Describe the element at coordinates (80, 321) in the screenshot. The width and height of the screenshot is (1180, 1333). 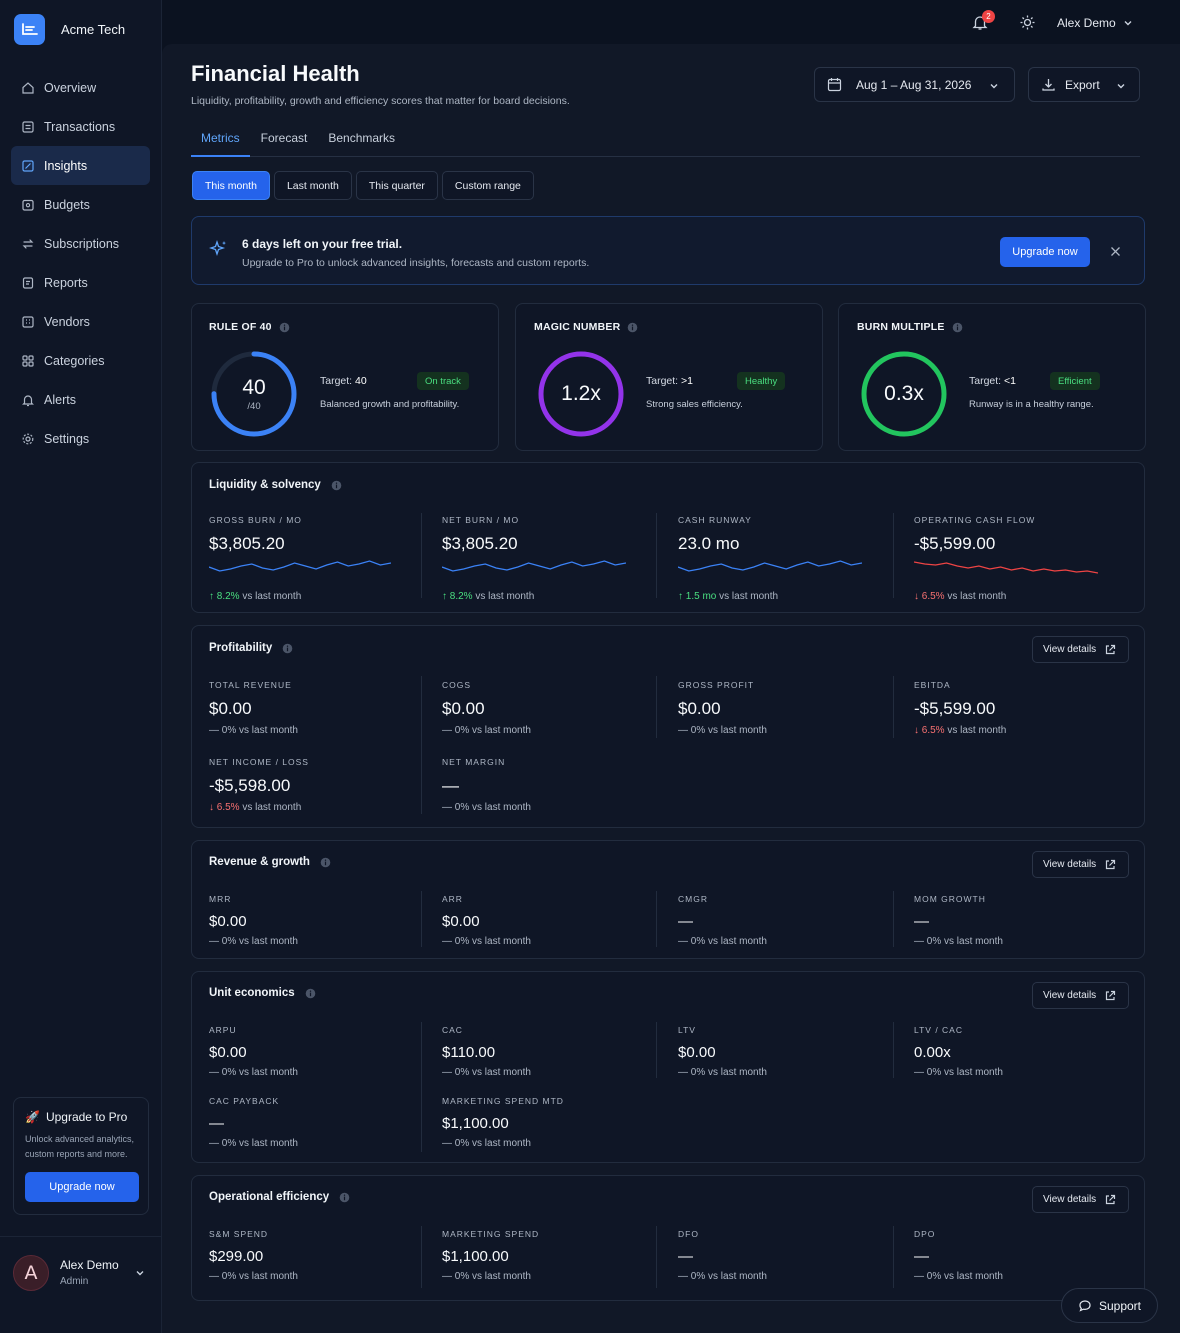
I see `sidebar-item-vendors: Vendors` at that location.